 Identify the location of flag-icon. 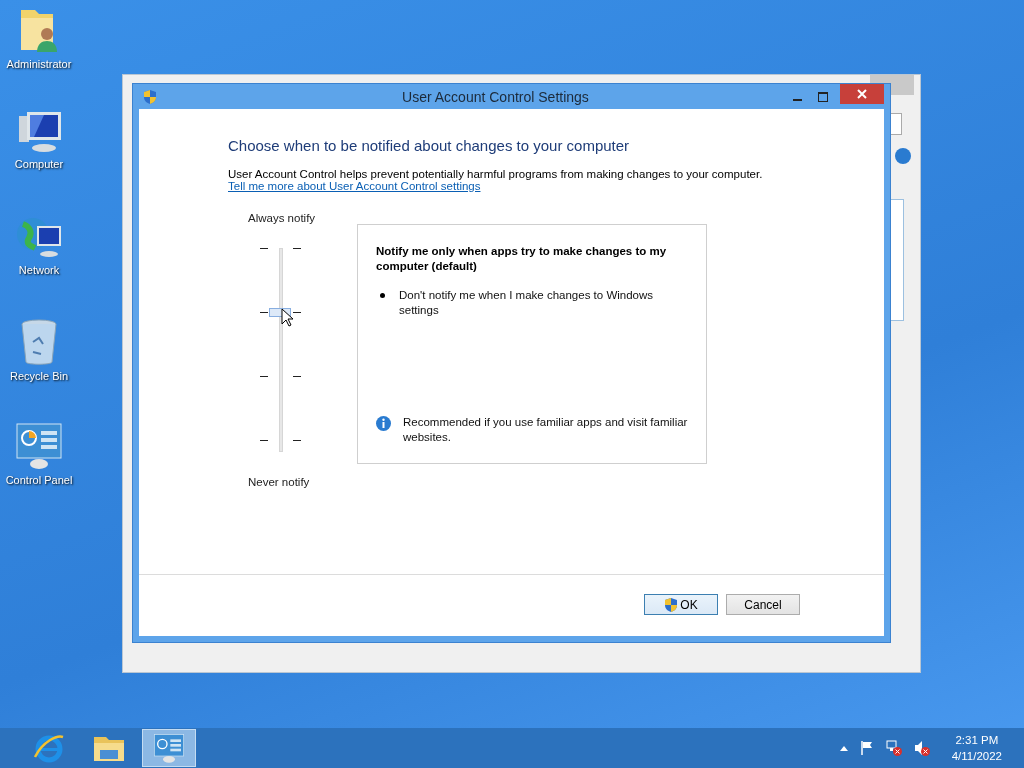
(866, 748).